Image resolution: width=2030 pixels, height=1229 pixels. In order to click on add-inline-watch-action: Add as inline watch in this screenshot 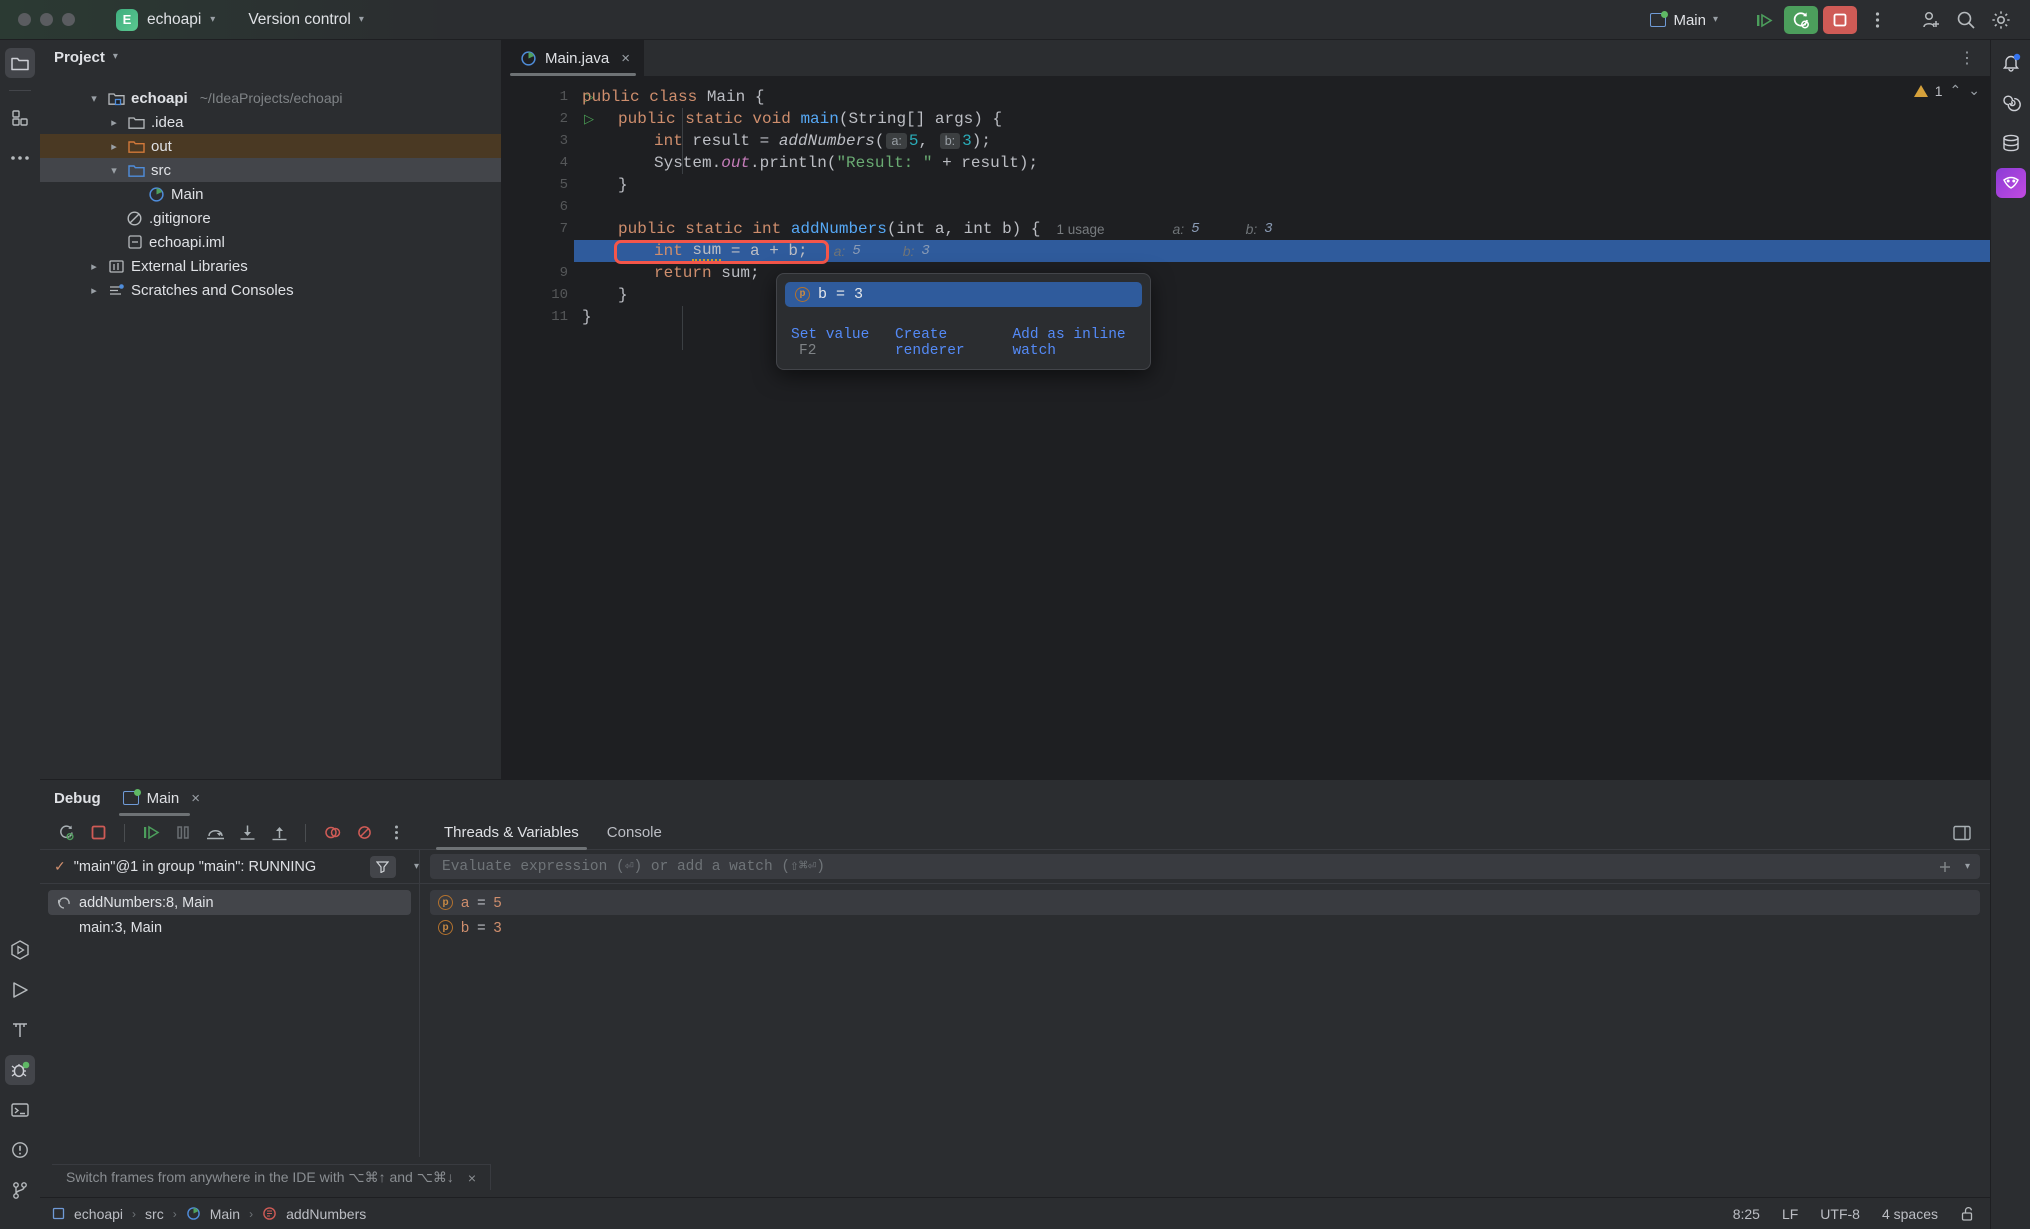, I will do `click(1074, 343)`.